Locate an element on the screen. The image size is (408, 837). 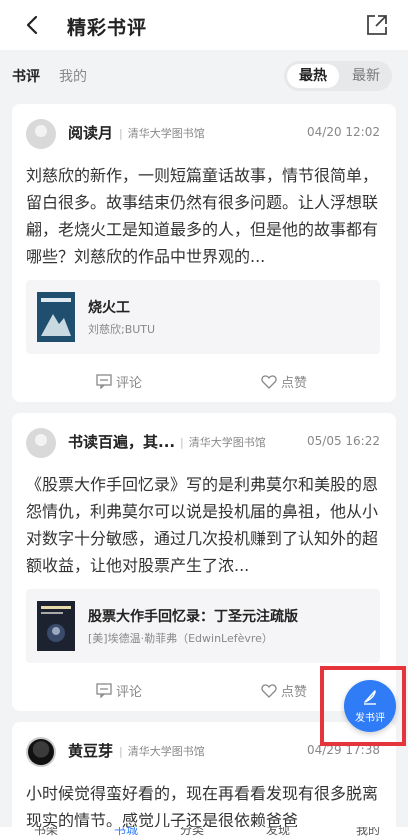
book-author: 刘慈欣;BUTU is located at coordinates (122, 329).